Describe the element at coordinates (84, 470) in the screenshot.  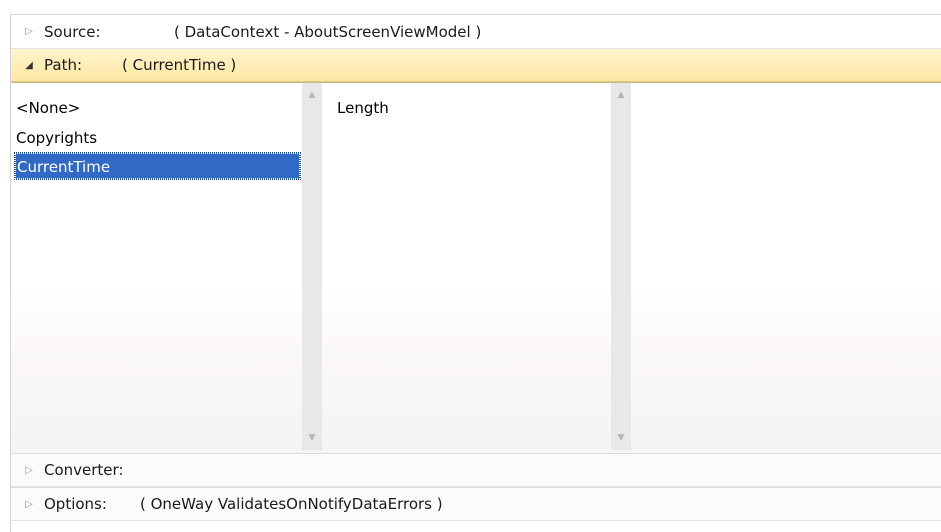
I see `converter-label: Converter:` at that location.